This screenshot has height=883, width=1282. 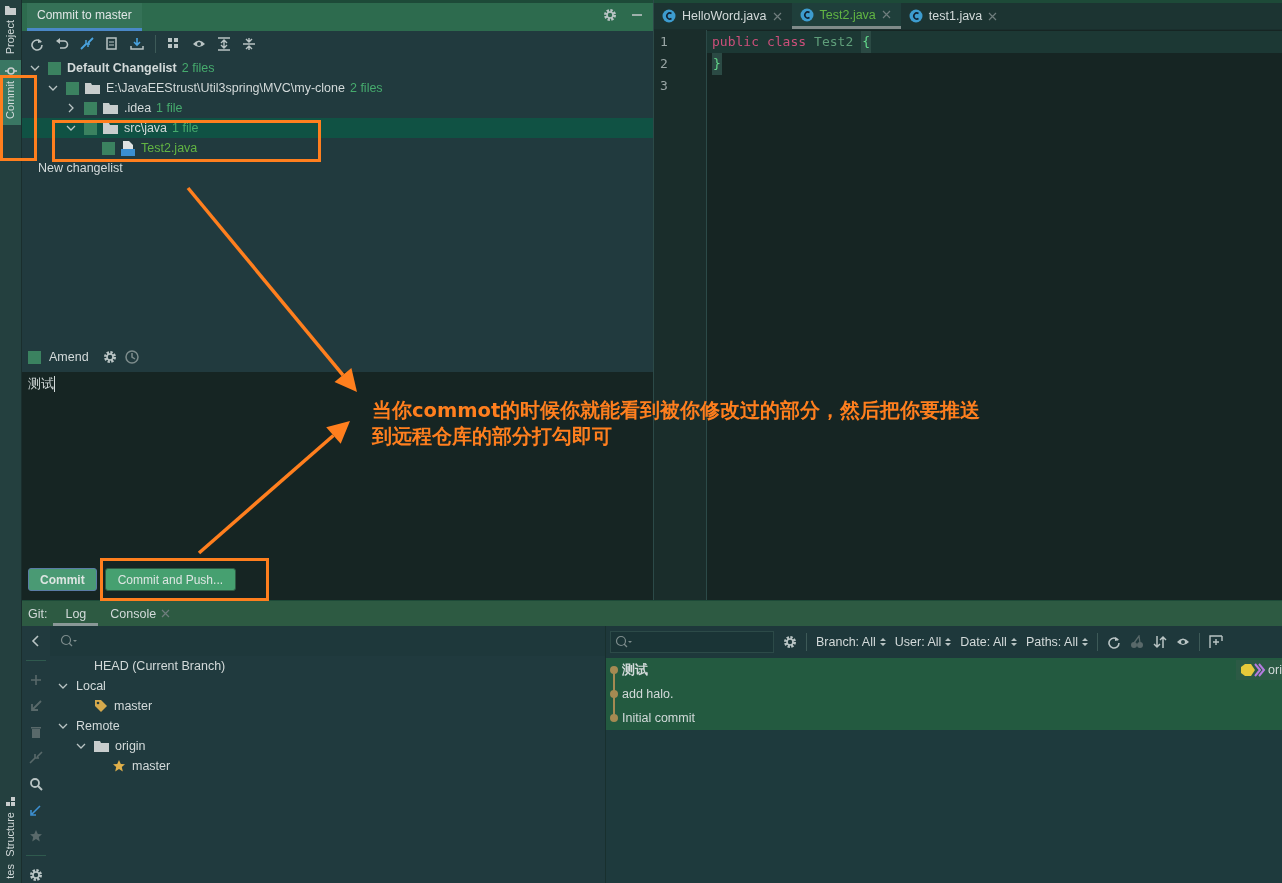 I want to click on group-icon, so click(x=174, y=44).